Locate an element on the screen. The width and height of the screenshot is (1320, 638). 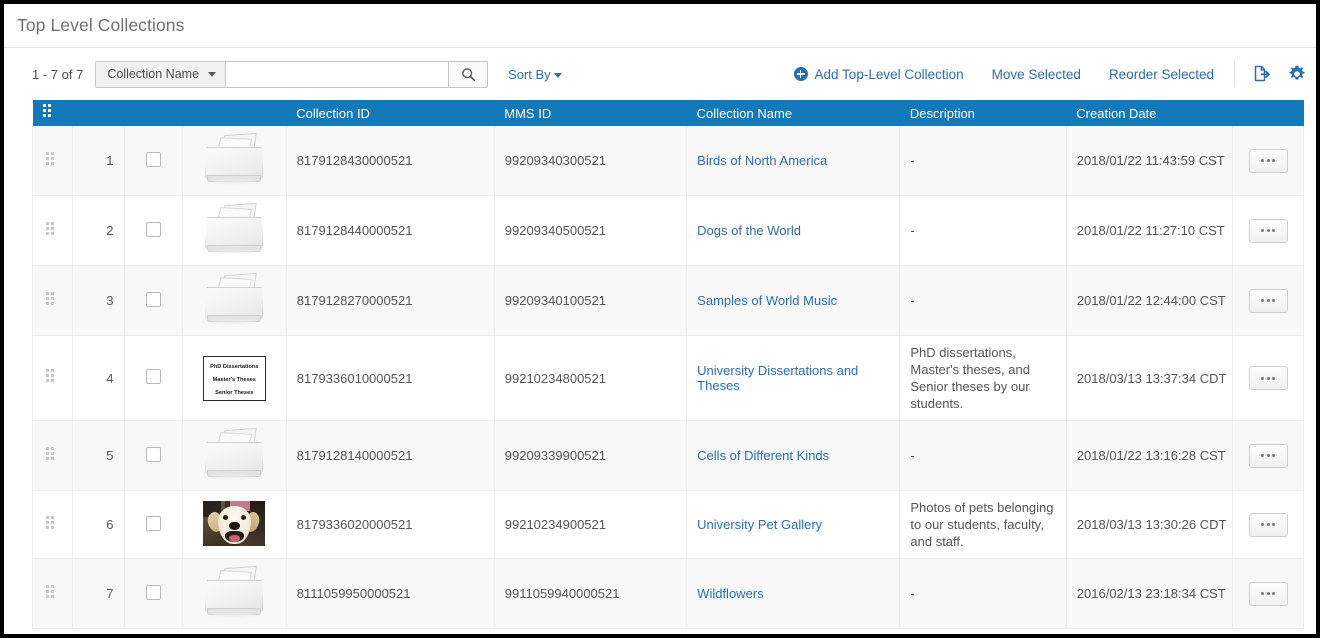
column-header-creation-date: Creation Date is located at coordinates (1149, 113).